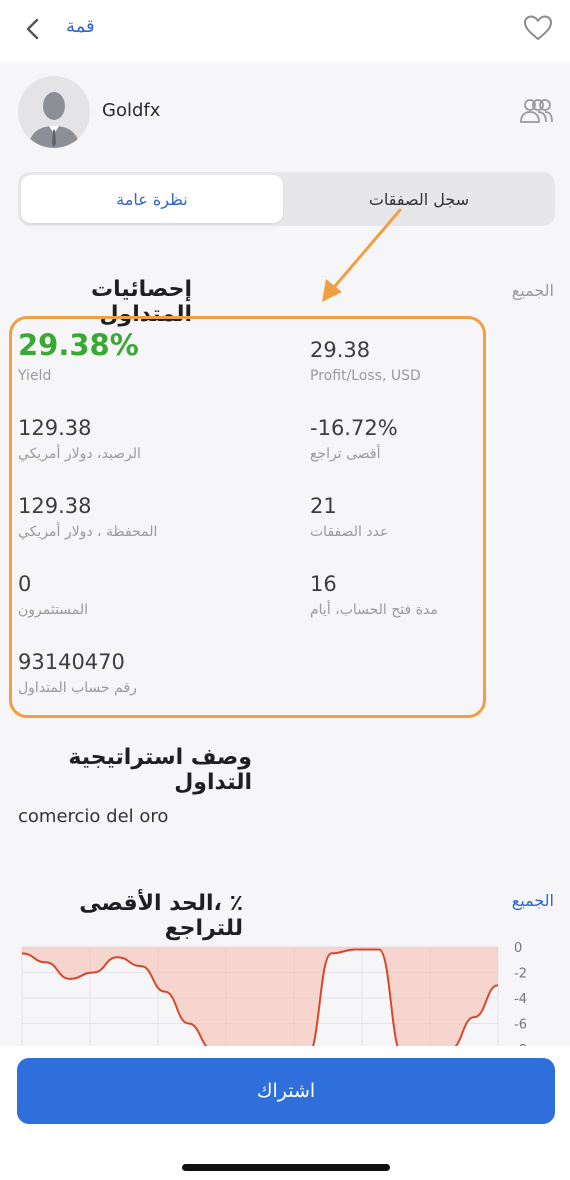 The width and height of the screenshot is (570, 1180). What do you see at coordinates (520, 1025) in the screenshot?
I see `chart-ytick-label: -6` at bounding box center [520, 1025].